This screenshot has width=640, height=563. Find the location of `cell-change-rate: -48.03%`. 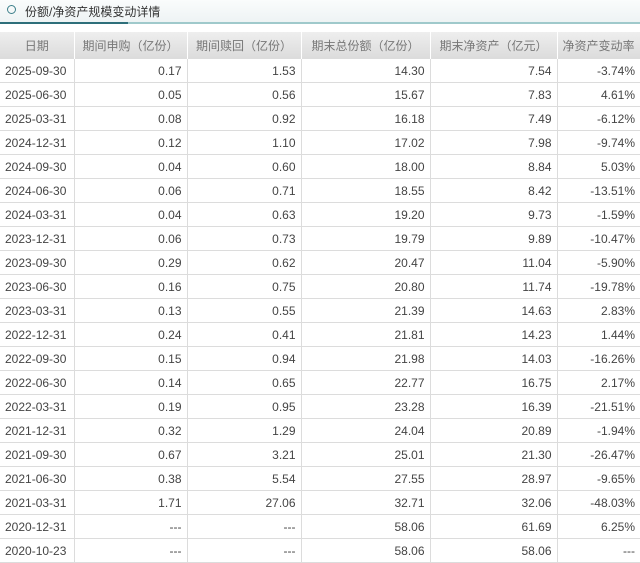

cell-change-rate: -48.03% is located at coordinates (598, 502).